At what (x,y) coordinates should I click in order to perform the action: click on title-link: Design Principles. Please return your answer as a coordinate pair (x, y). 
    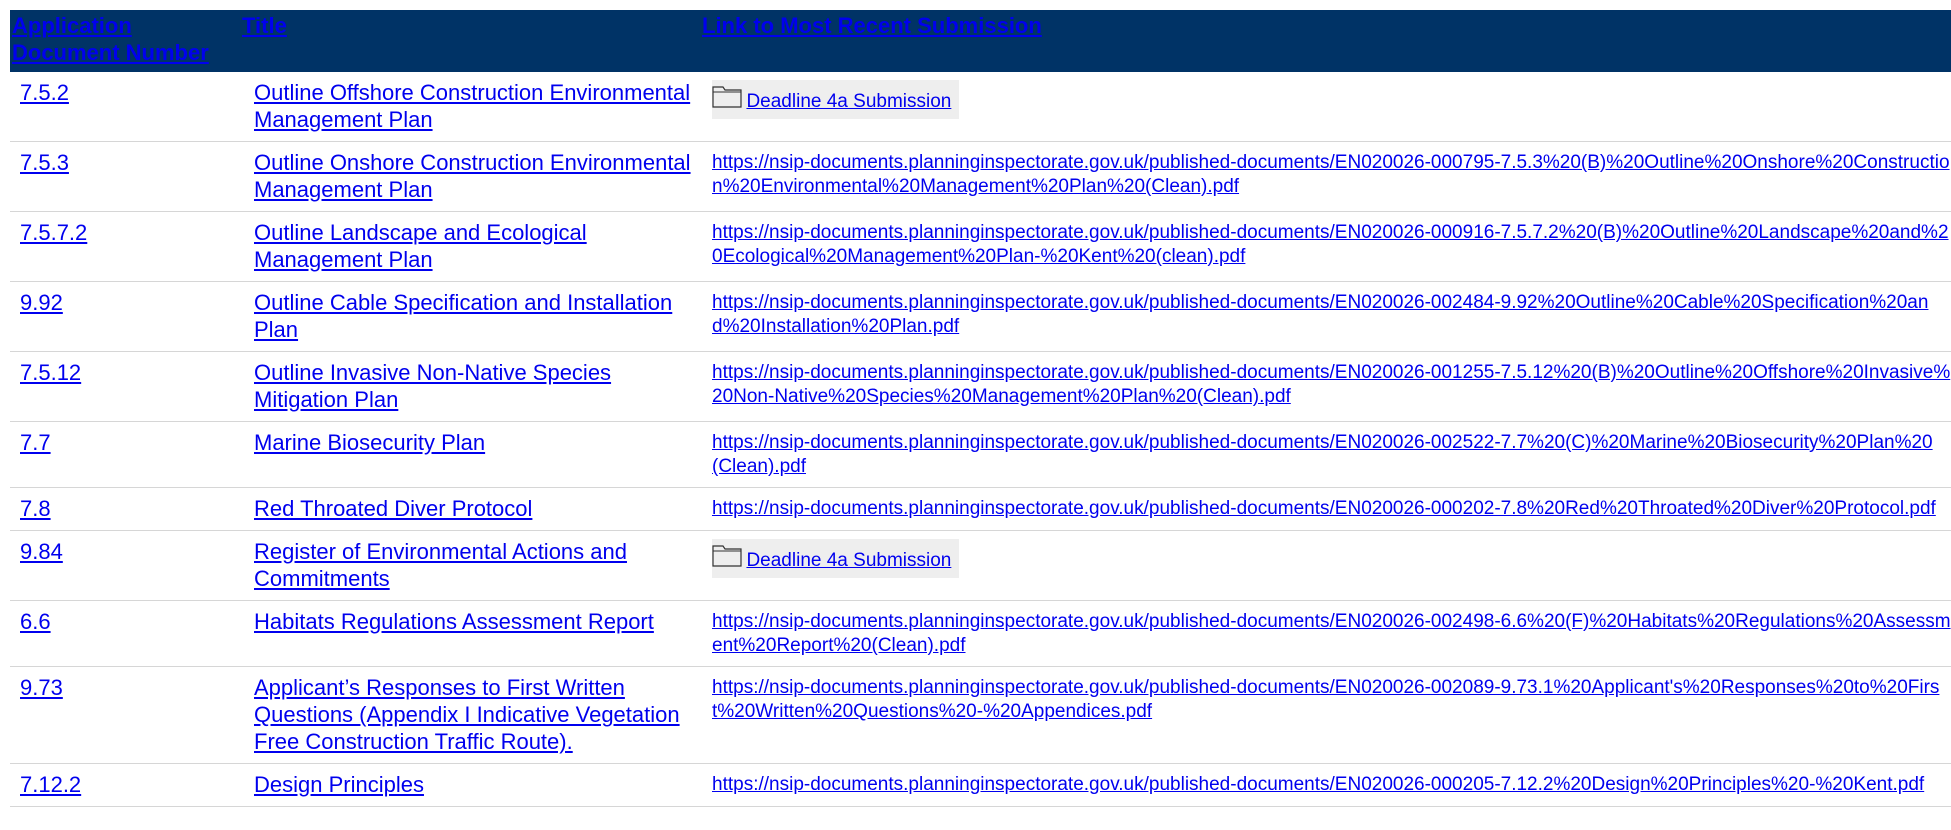
    Looking at the image, I should click on (339, 784).